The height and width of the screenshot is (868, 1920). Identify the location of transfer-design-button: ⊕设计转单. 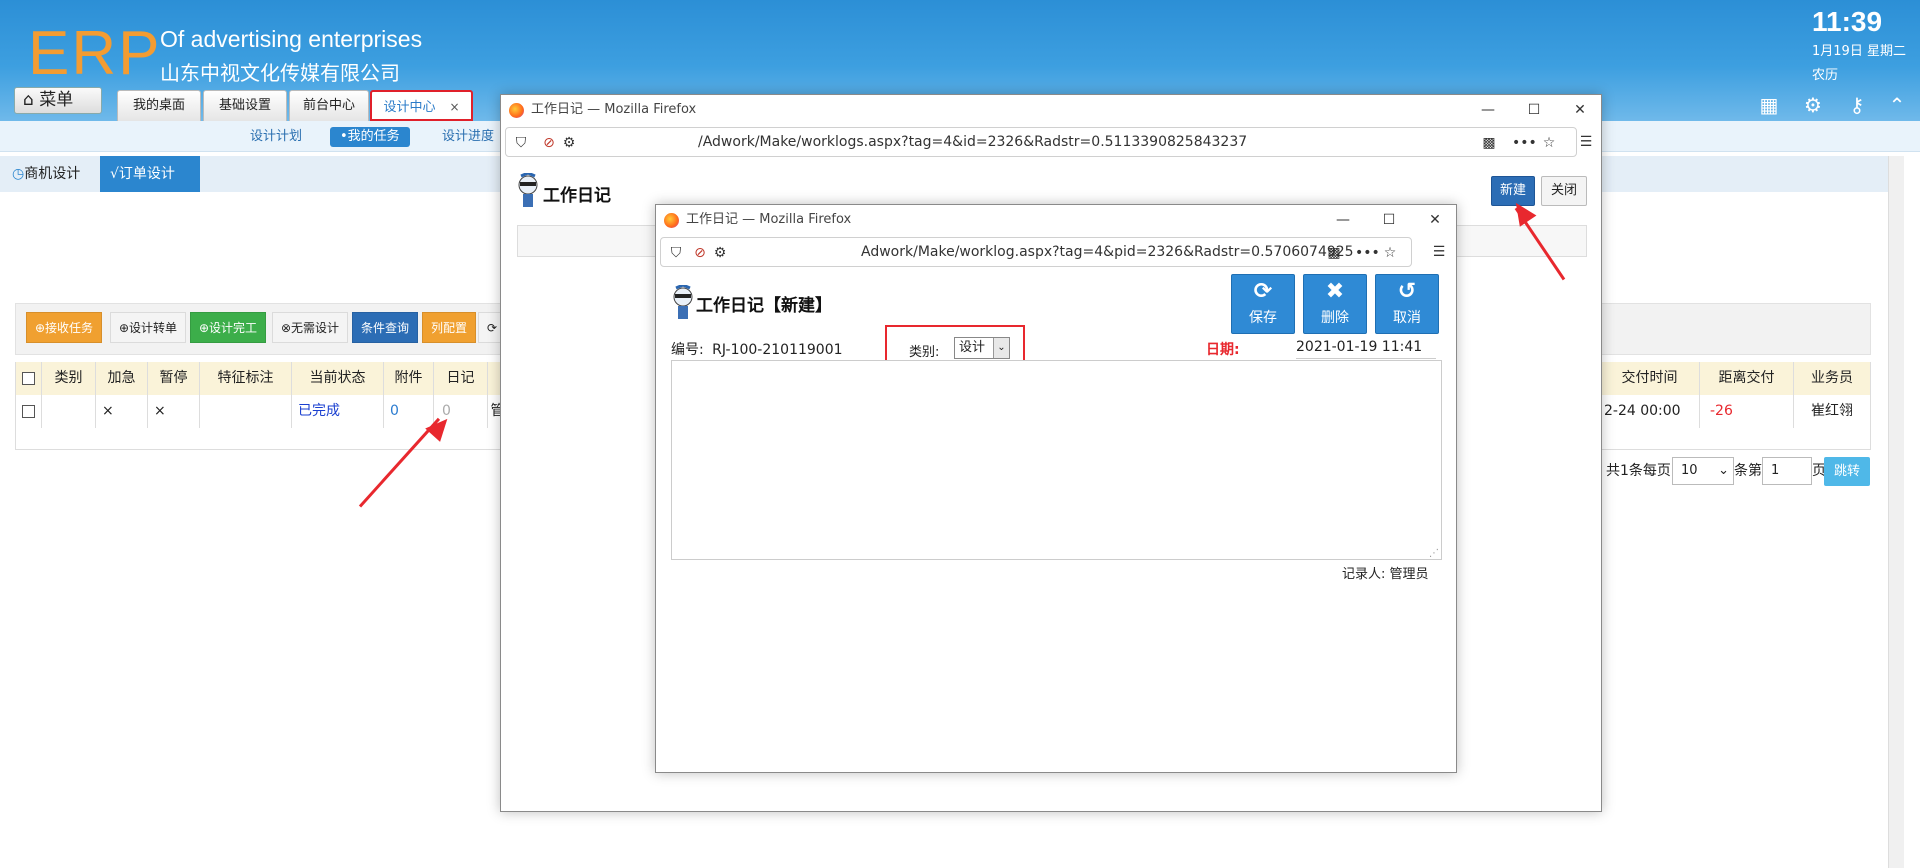
(148, 327).